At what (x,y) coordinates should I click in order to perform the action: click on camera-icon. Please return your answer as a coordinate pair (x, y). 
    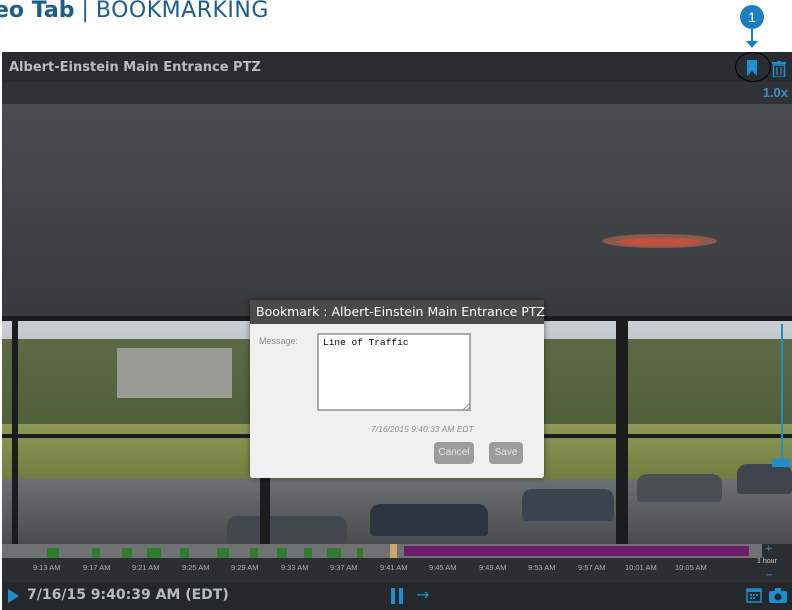
    Looking at the image, I should click on (778, 595).